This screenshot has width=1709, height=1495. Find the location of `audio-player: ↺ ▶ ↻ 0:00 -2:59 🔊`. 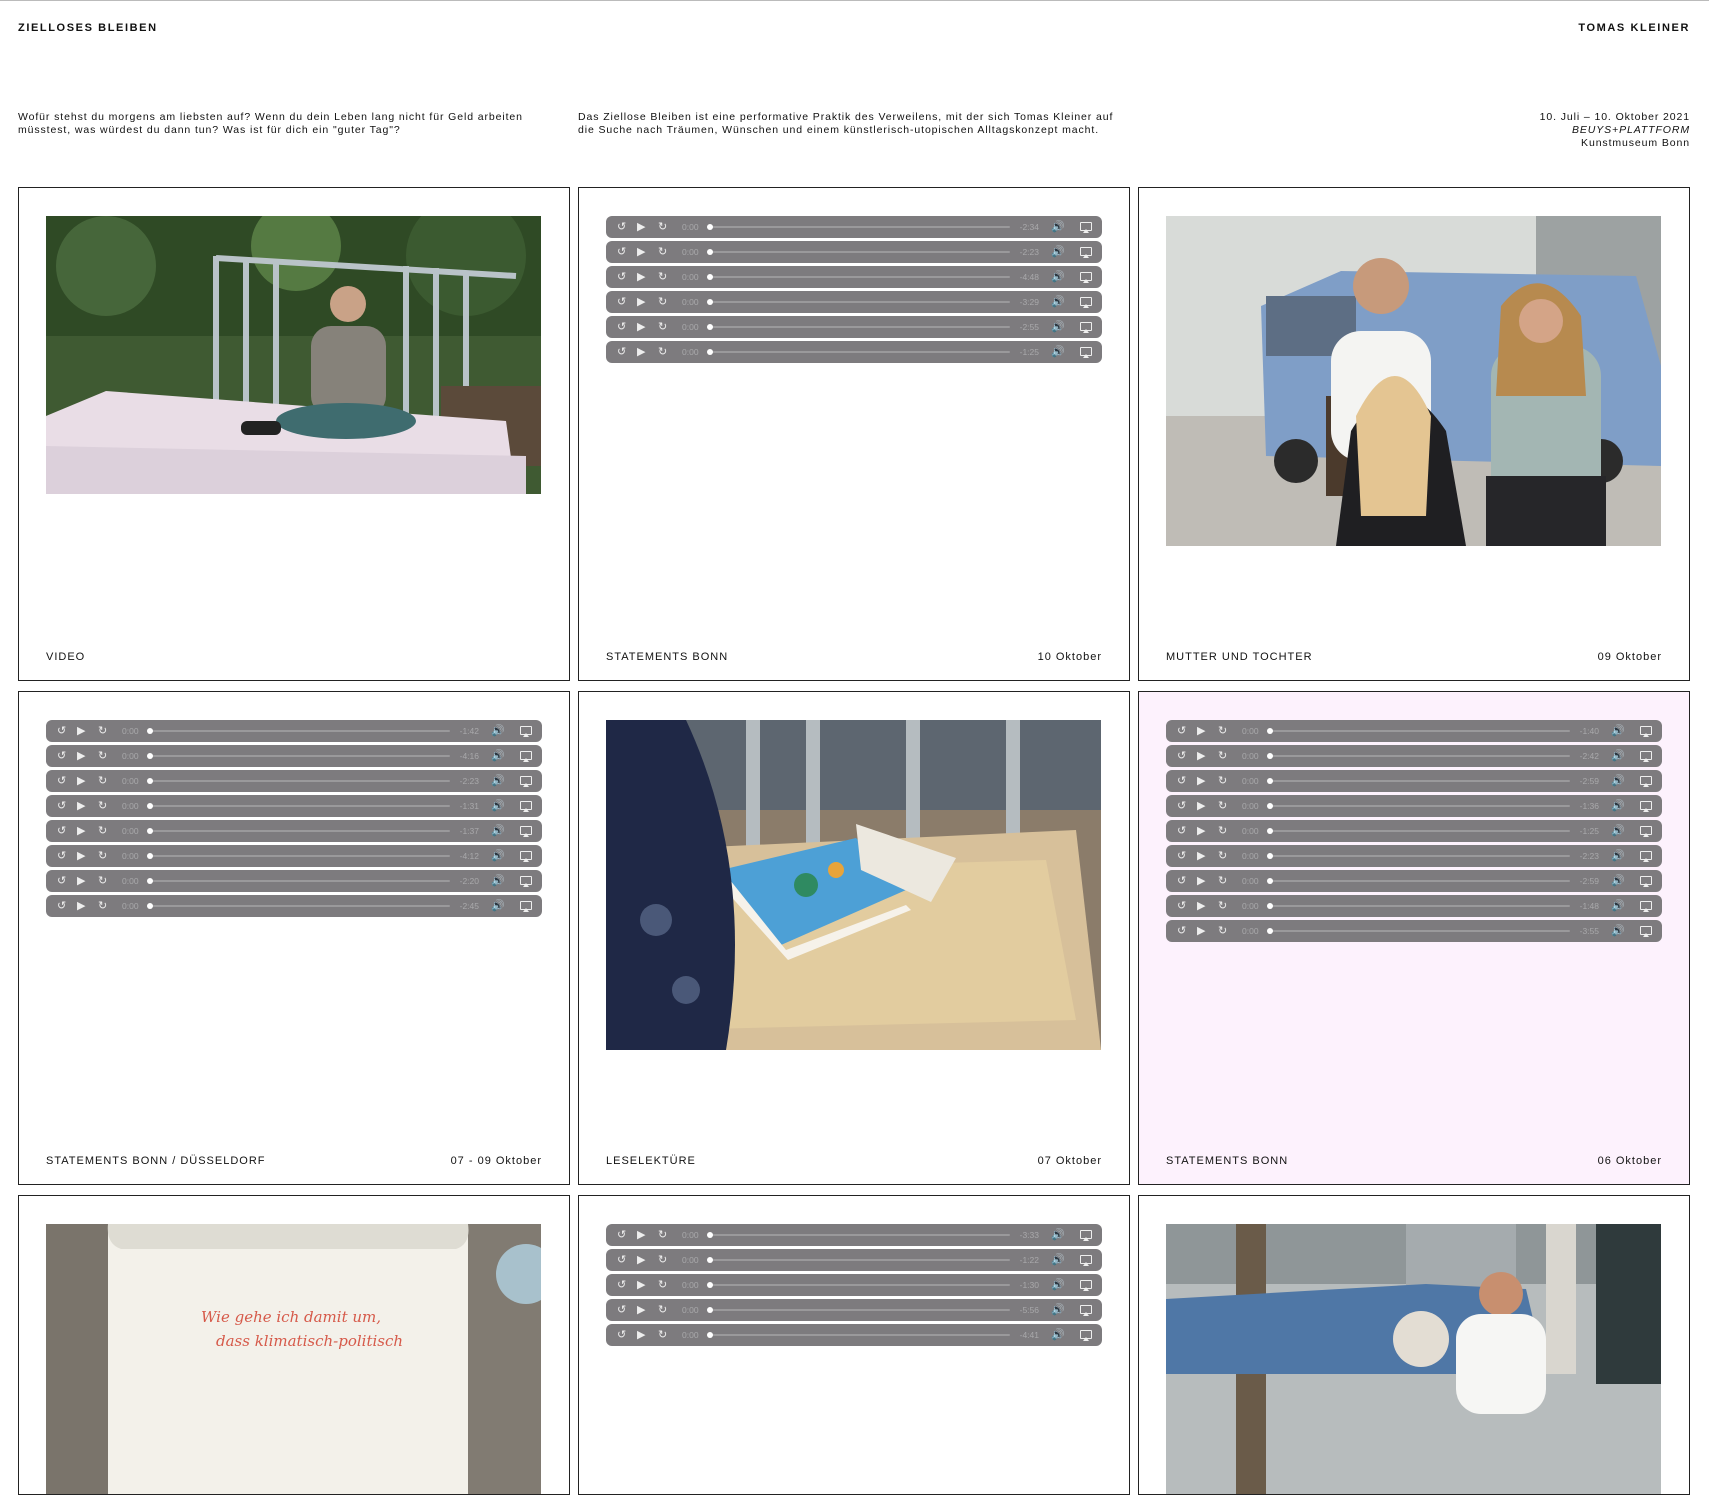

audio-player: ↺ ▶ ↻ 0:00 -2:59 🔊 is located at coordinates (1414, 781).